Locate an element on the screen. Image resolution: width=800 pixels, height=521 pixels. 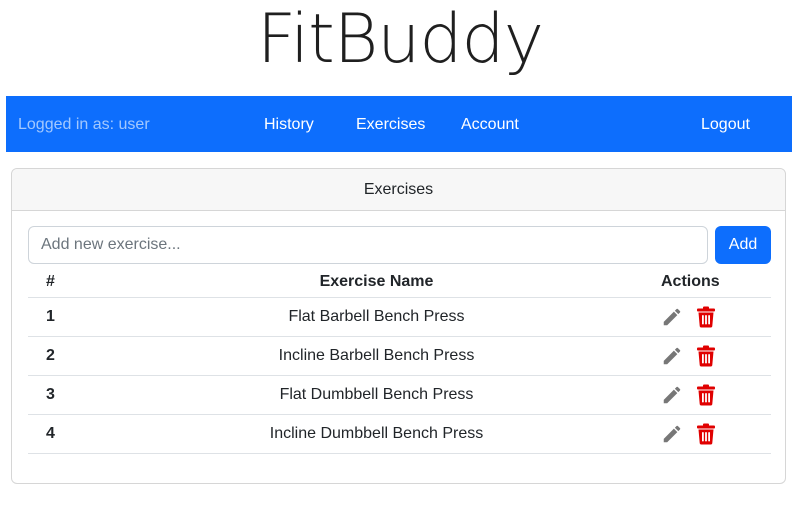
row-number: 3 is located at coordinates (60, 395).